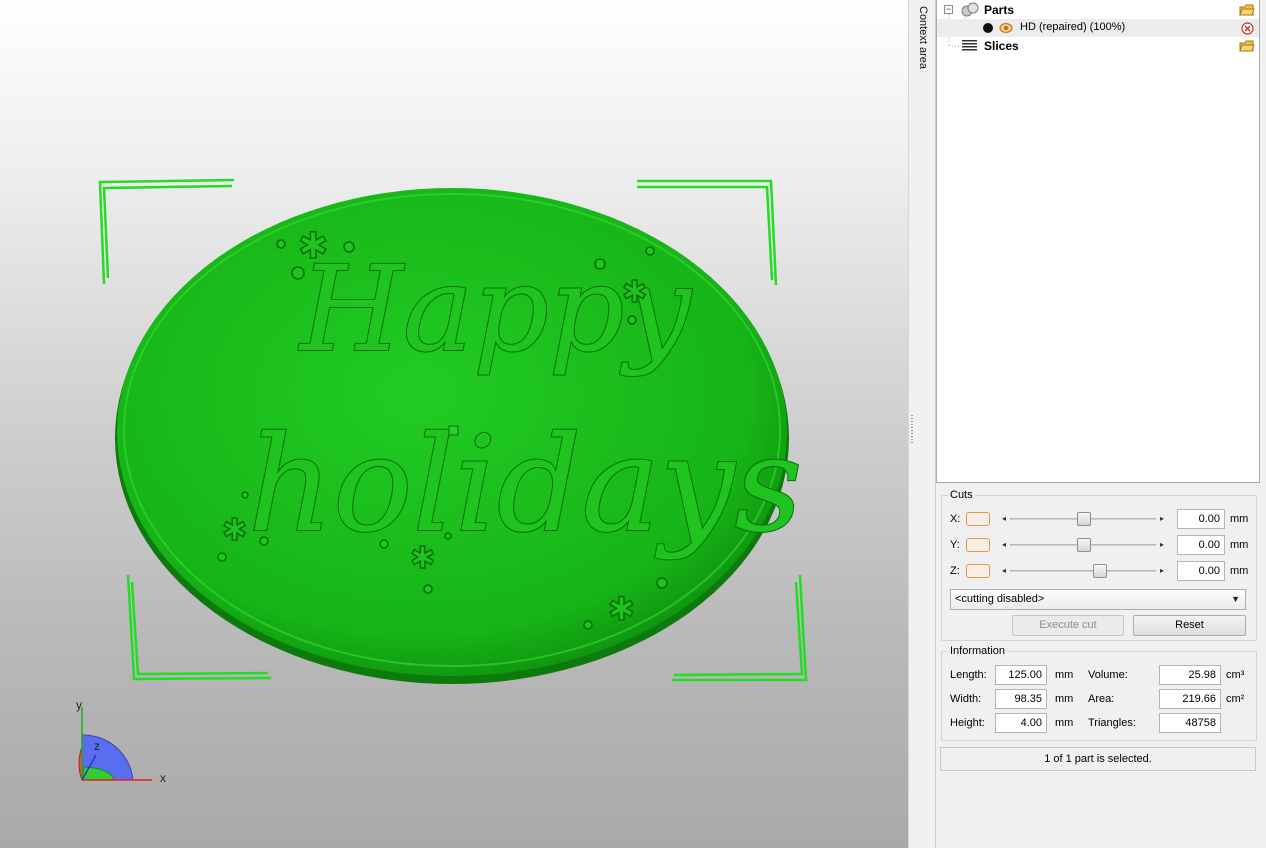 The height and width of the screenshot is (848, 1266). I want to click on information-legend: Information, so click(978, 651).